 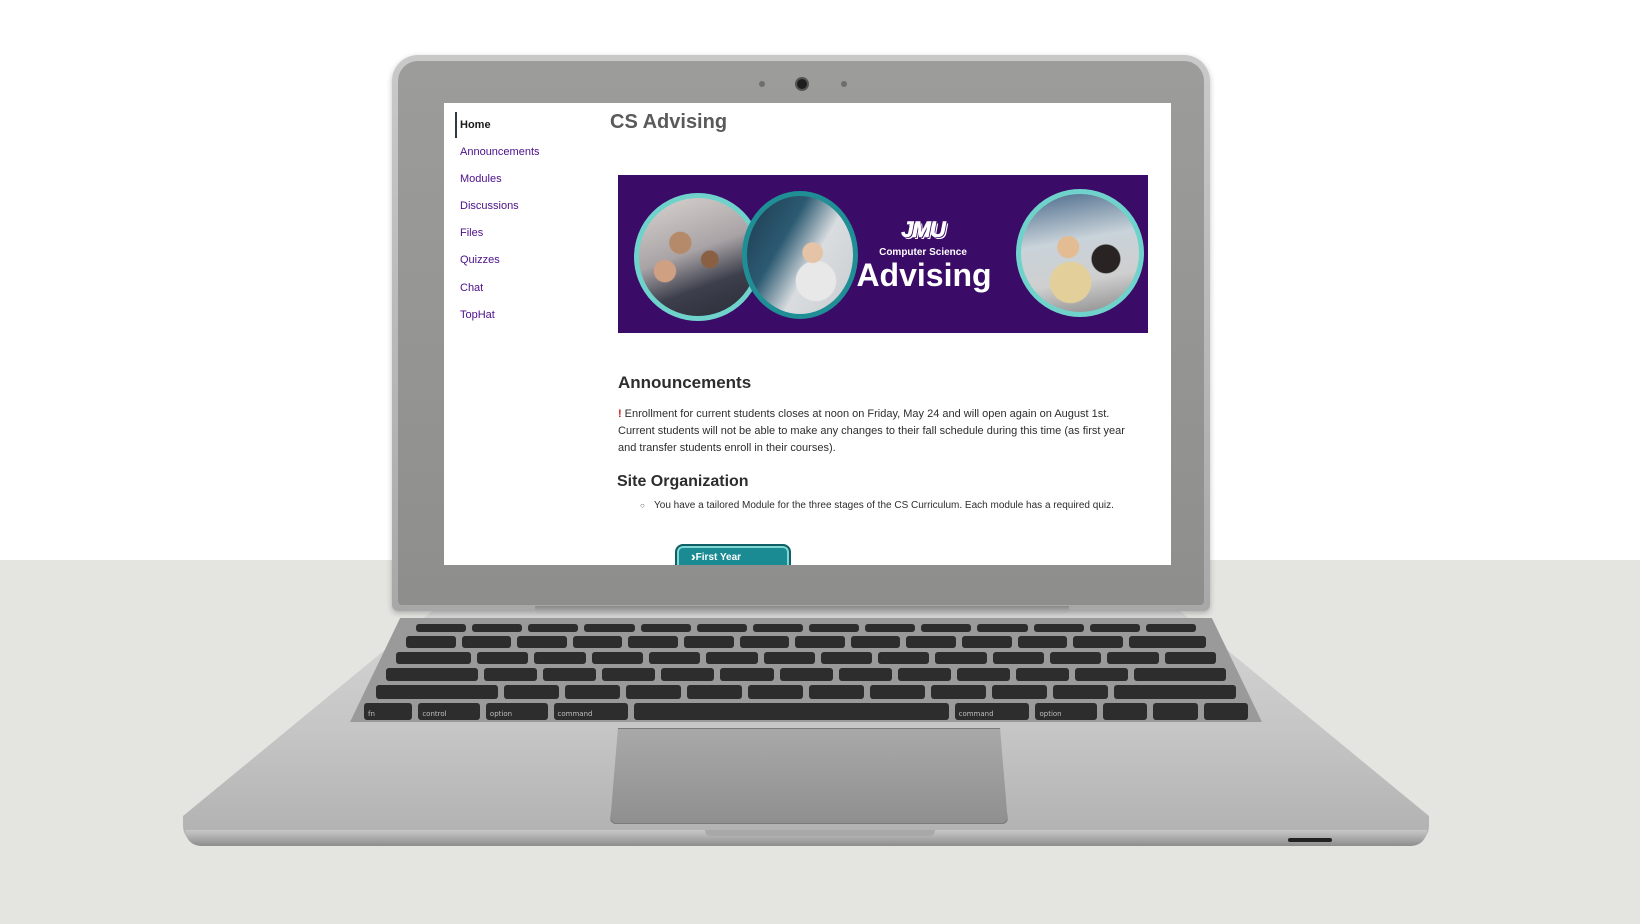 What do you see at coordinates (475, 125) in the screenshot?
I see `nav-home: Home` at bounding box center [475, 125].